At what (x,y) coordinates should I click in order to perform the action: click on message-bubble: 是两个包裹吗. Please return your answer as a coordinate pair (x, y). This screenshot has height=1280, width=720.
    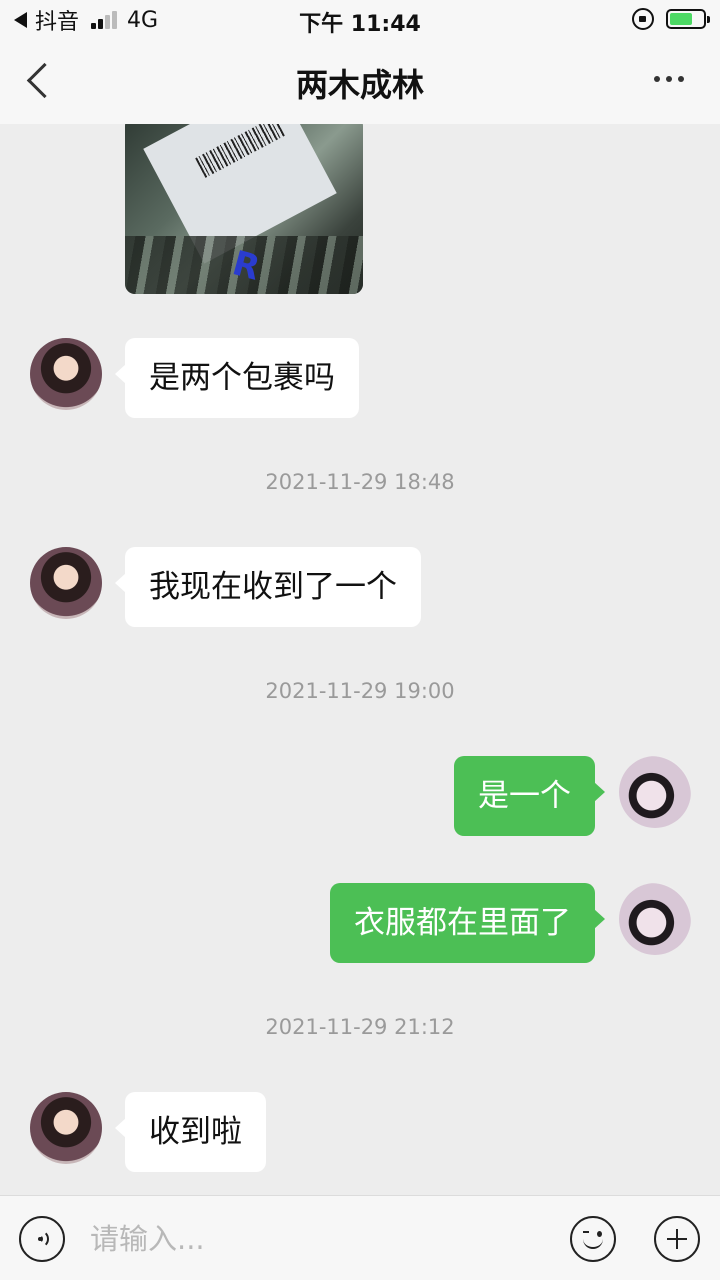
    Looking at the image, I should click on (237, 378).